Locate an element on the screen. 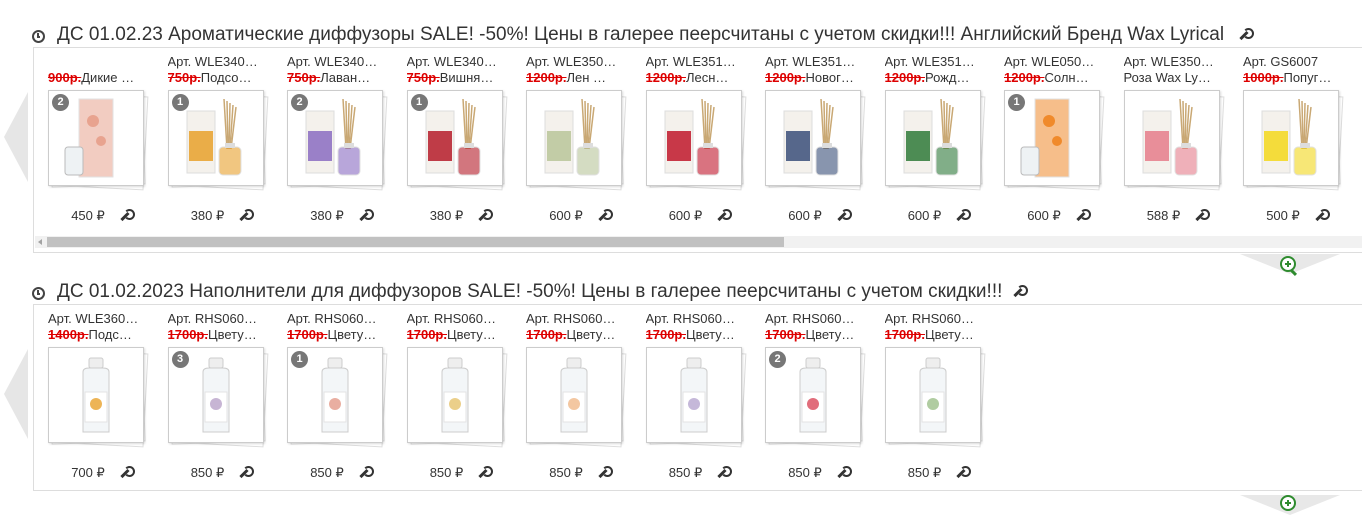 The width and height of the screenshot is (1362, 515). old-price: 750р. is located at coordinates (423, 77).